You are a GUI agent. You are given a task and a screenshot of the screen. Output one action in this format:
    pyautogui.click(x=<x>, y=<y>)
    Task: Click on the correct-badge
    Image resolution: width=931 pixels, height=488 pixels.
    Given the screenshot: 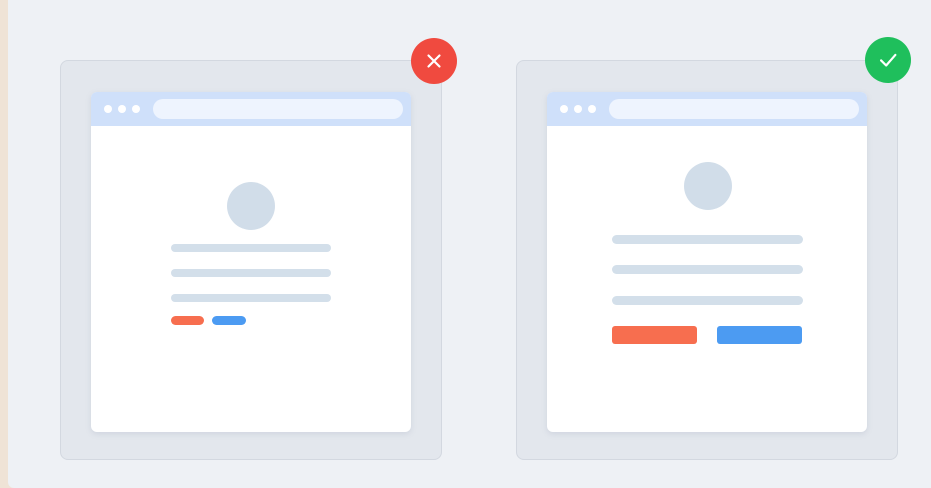 What is the action you would take?
    pyautogui.click(x=888, y=60)
    